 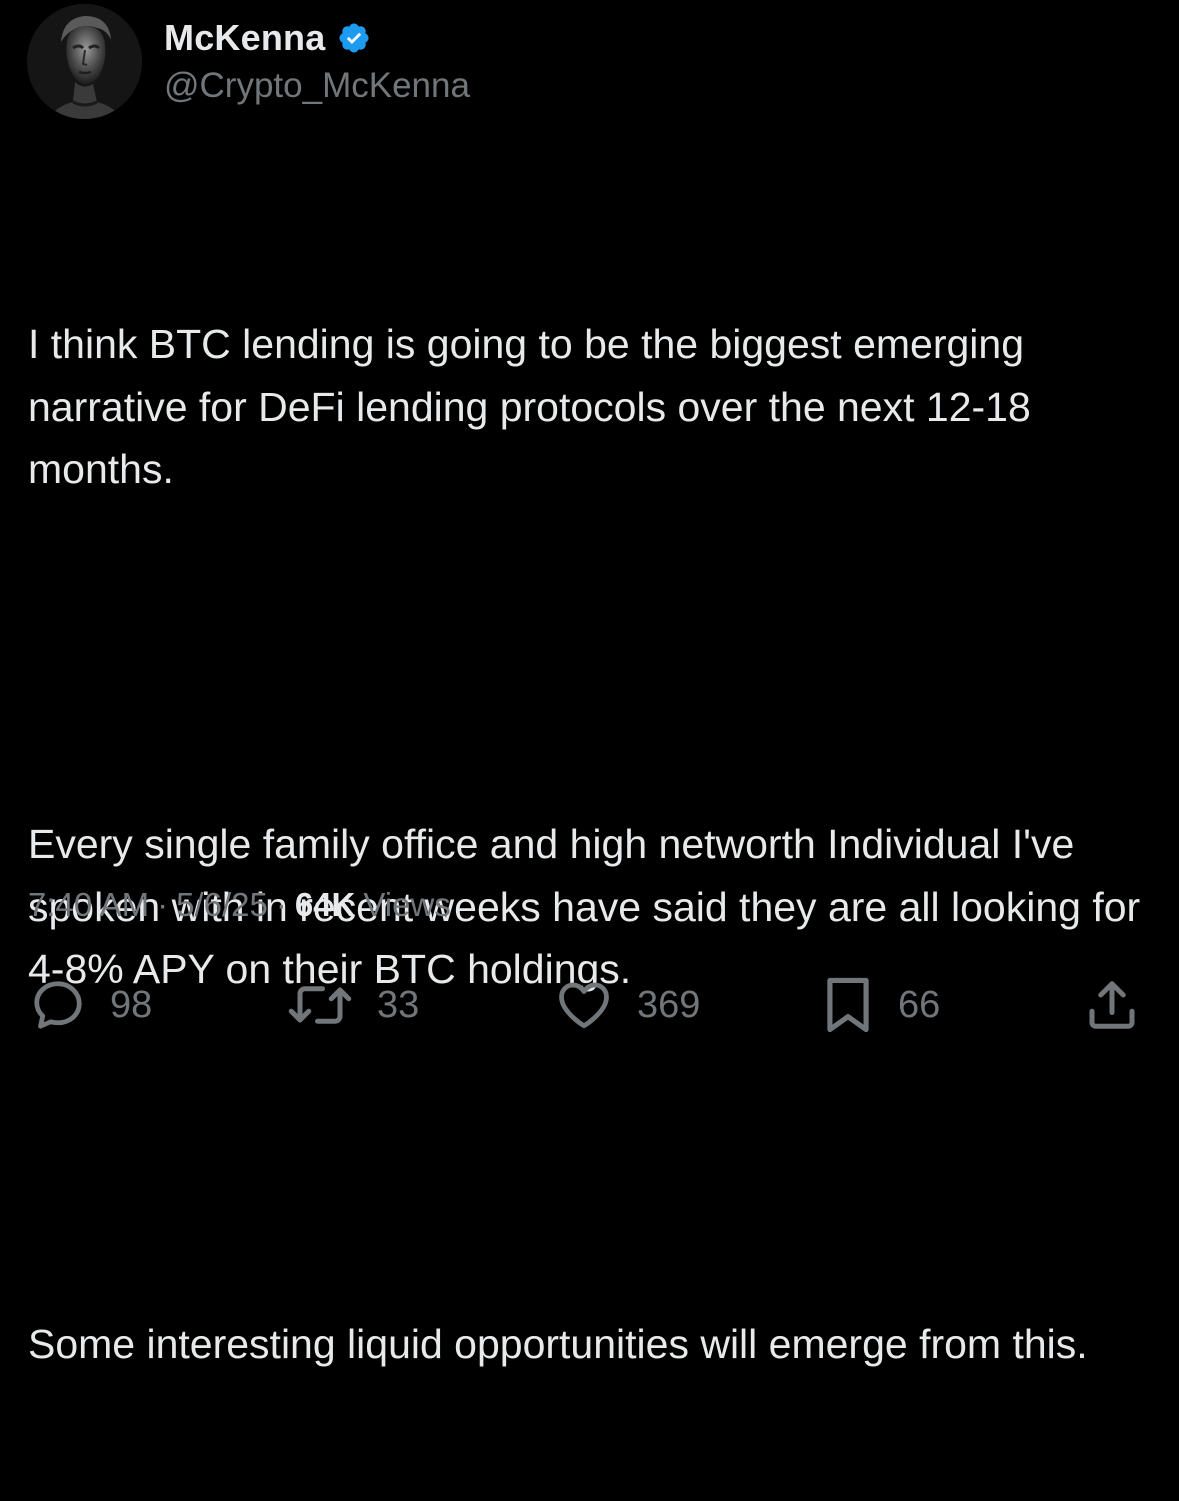 I want to click on views-count: 64K, so click(x=325, y=904).